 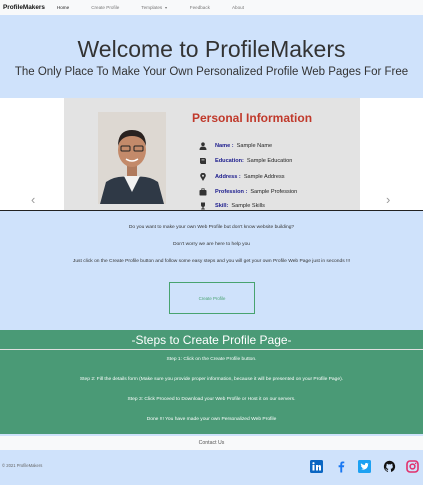 What do you see at coordinates (341, 466) in the screenshot?
I see `facebook-icon` at bounding box center [341, 466].